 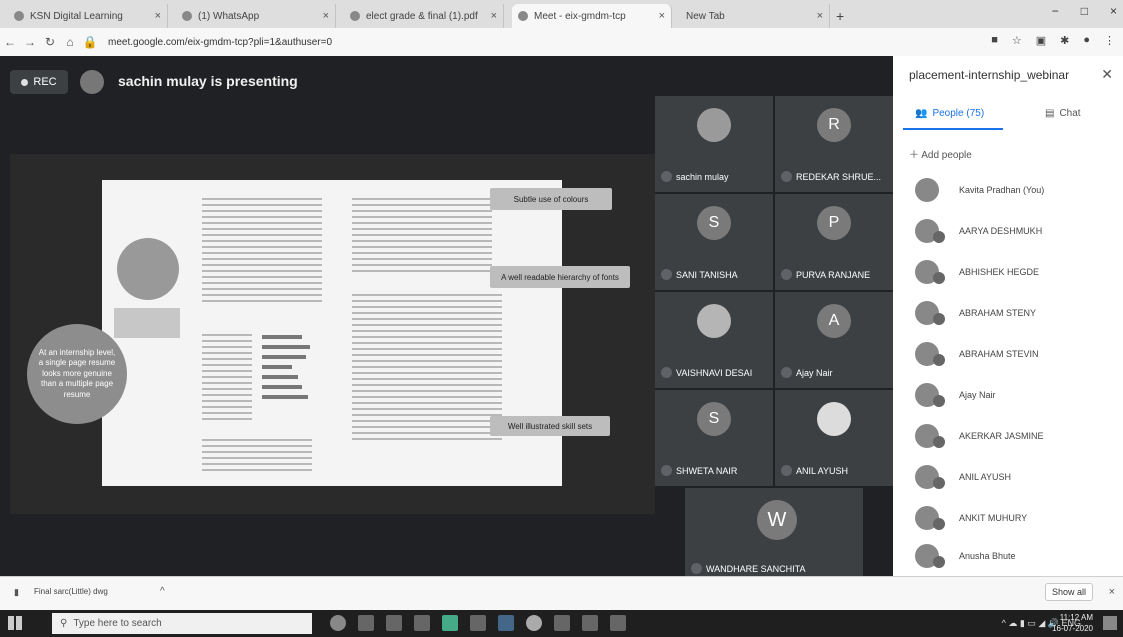 I want to click on tab-chat: ▤ Chat, so click(x=1063, y=113).